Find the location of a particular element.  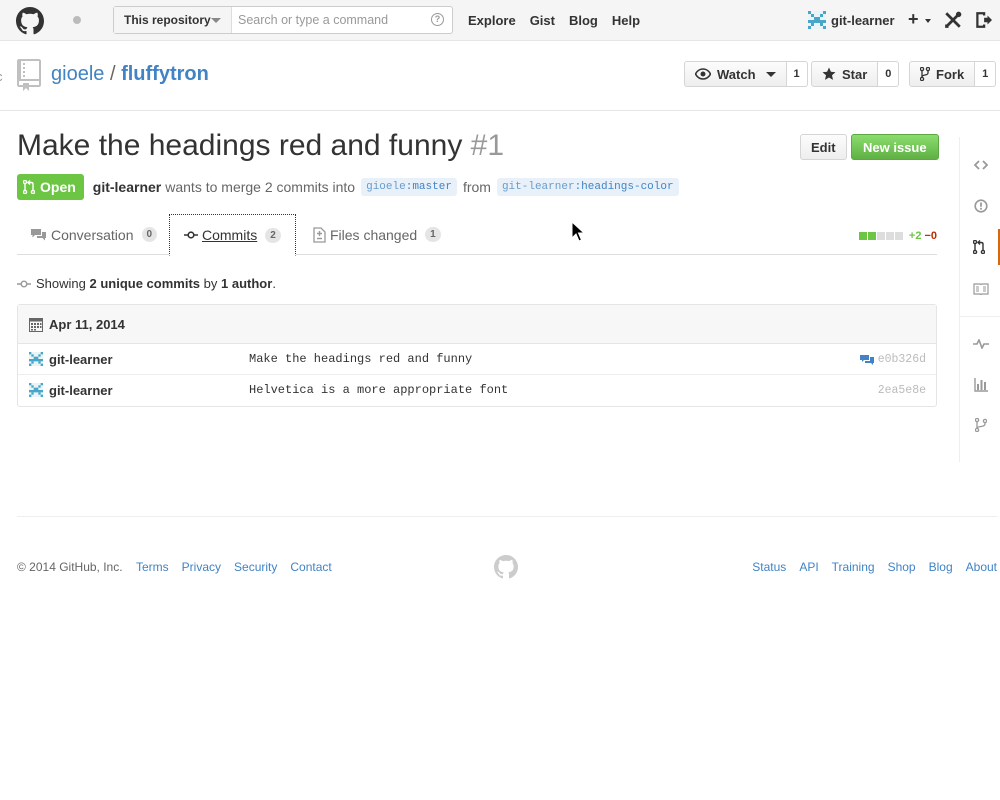

user-menu: git-learner is located at coordinates (851, 20).